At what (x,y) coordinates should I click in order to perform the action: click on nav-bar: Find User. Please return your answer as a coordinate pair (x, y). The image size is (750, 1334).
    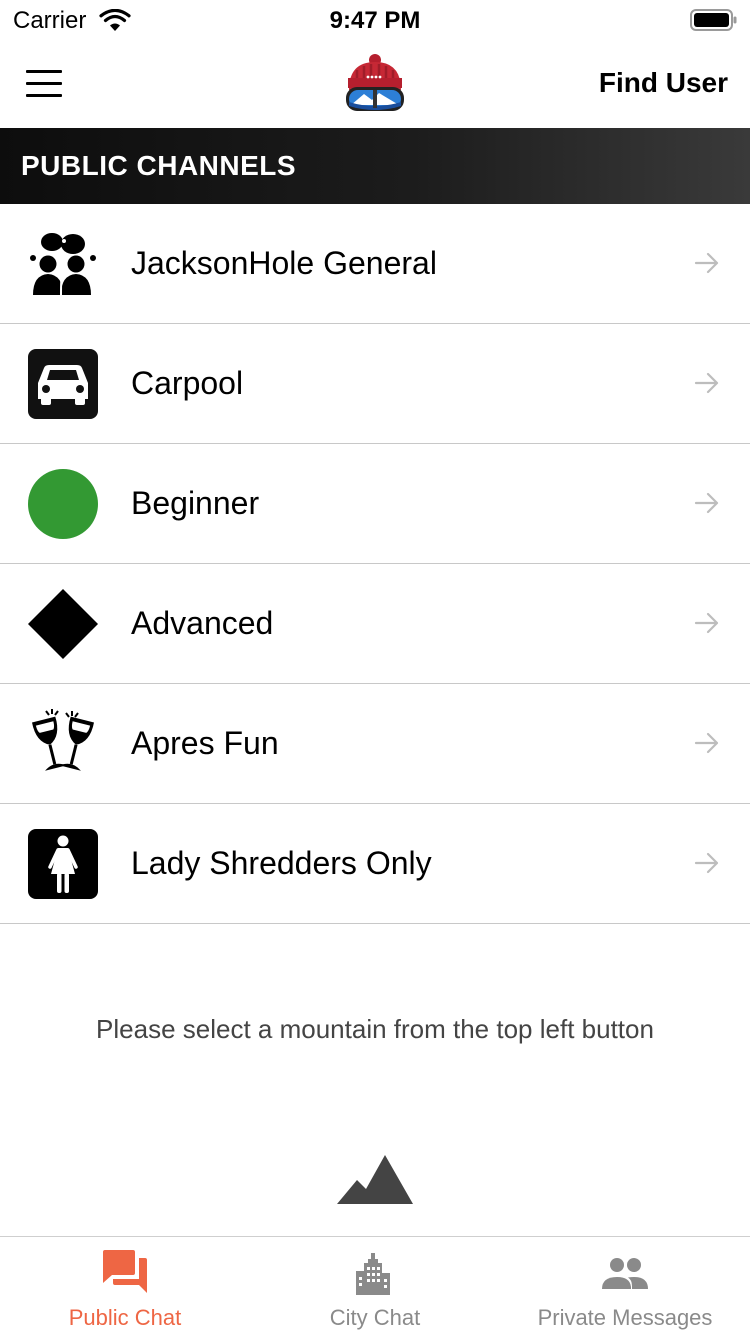
    Looking at the image, I should click on (375, 84).